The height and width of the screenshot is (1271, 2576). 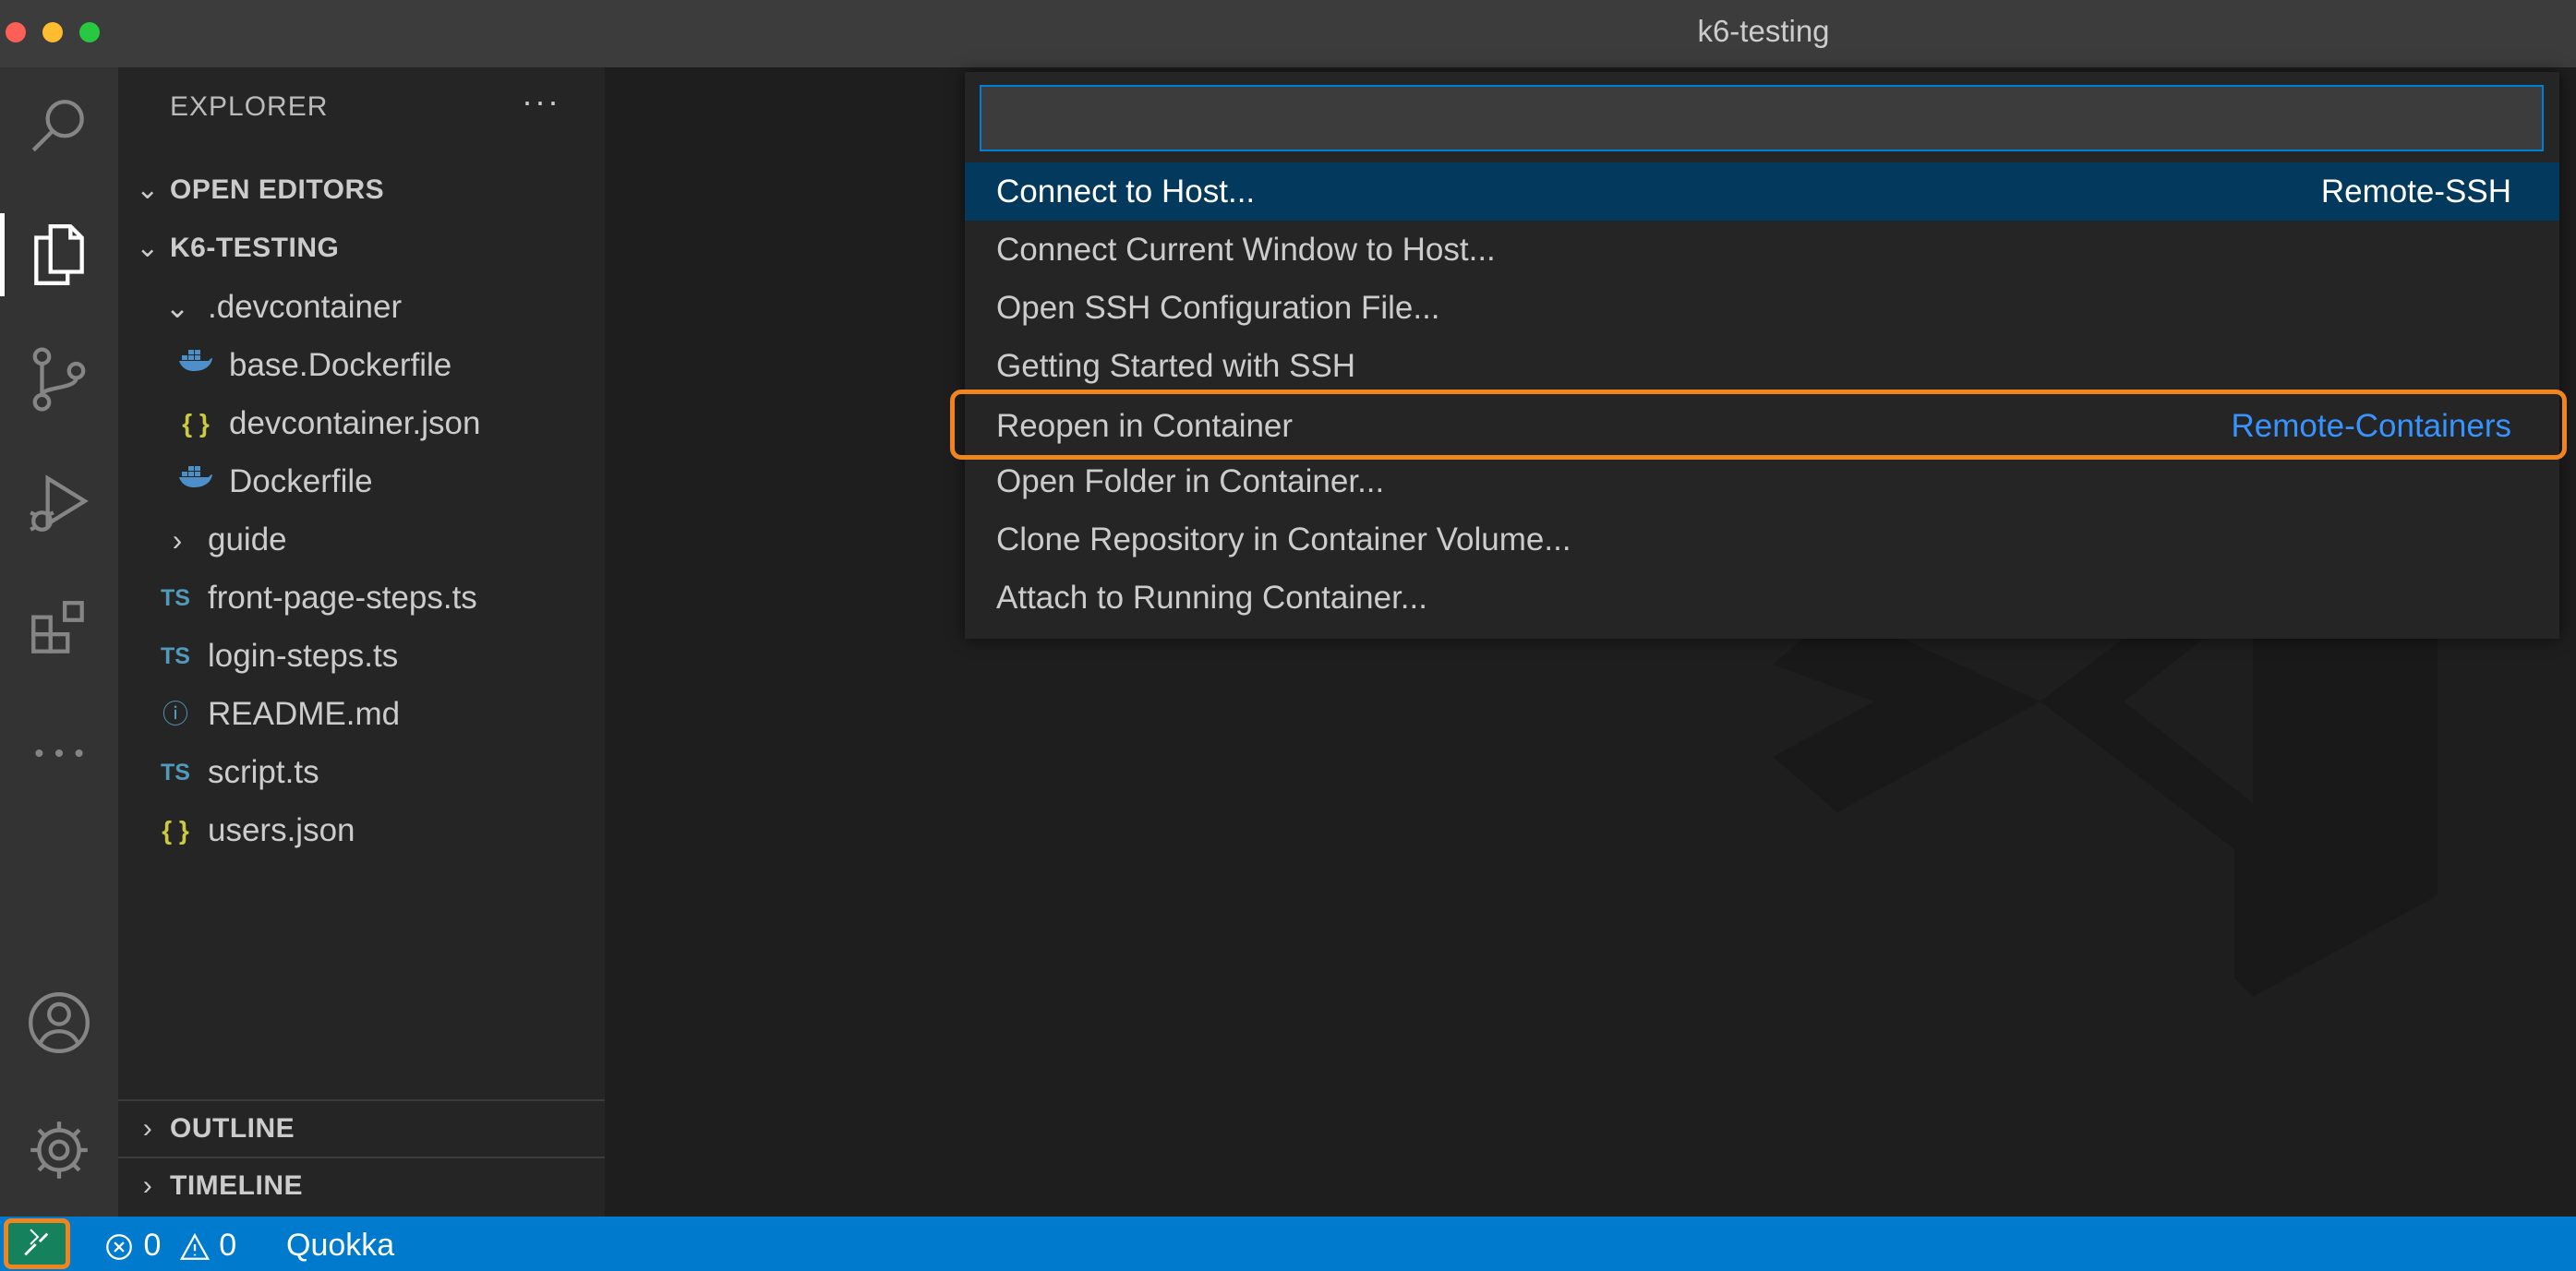 What do you see at coordinates (361, 482) in the screenshot?
I see `tree-item-file: Dockerfile` at bounding box center [361, 482].